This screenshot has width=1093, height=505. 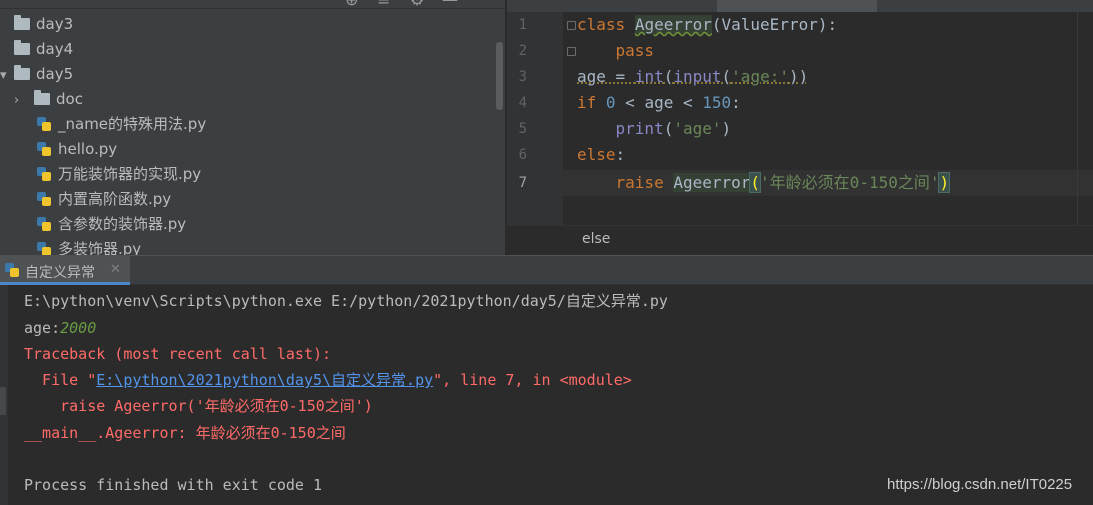 What do you see at coordinates (760, 76) in the screenshot?
I see `token-string: 'age:'` at bounding box center [760, 76].